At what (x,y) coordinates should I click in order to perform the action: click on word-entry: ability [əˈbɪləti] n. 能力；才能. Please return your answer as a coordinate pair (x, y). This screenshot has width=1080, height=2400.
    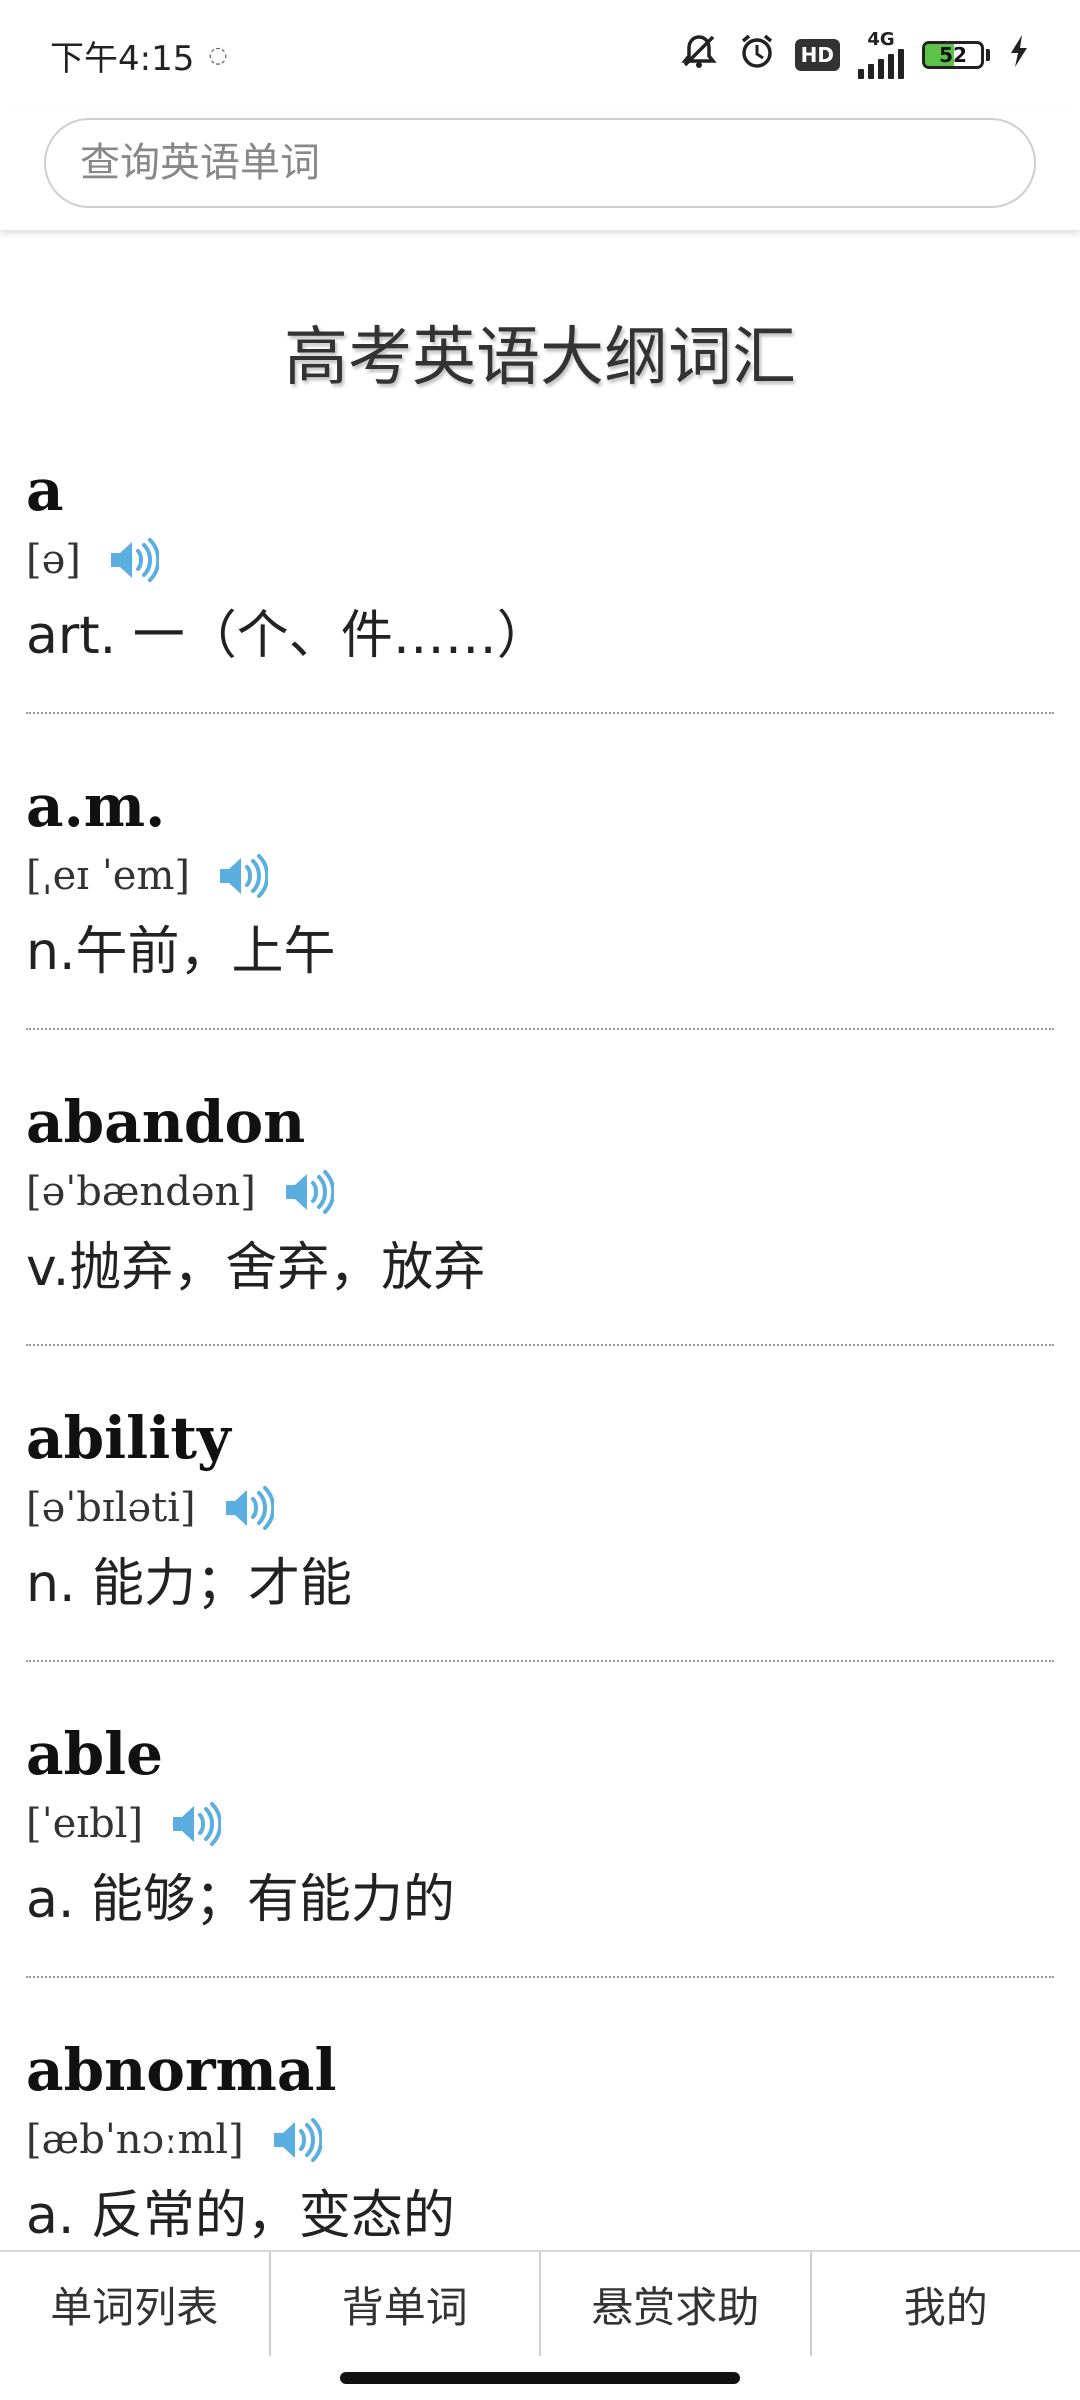
    Looking at the image, I should click on (540, 1524).